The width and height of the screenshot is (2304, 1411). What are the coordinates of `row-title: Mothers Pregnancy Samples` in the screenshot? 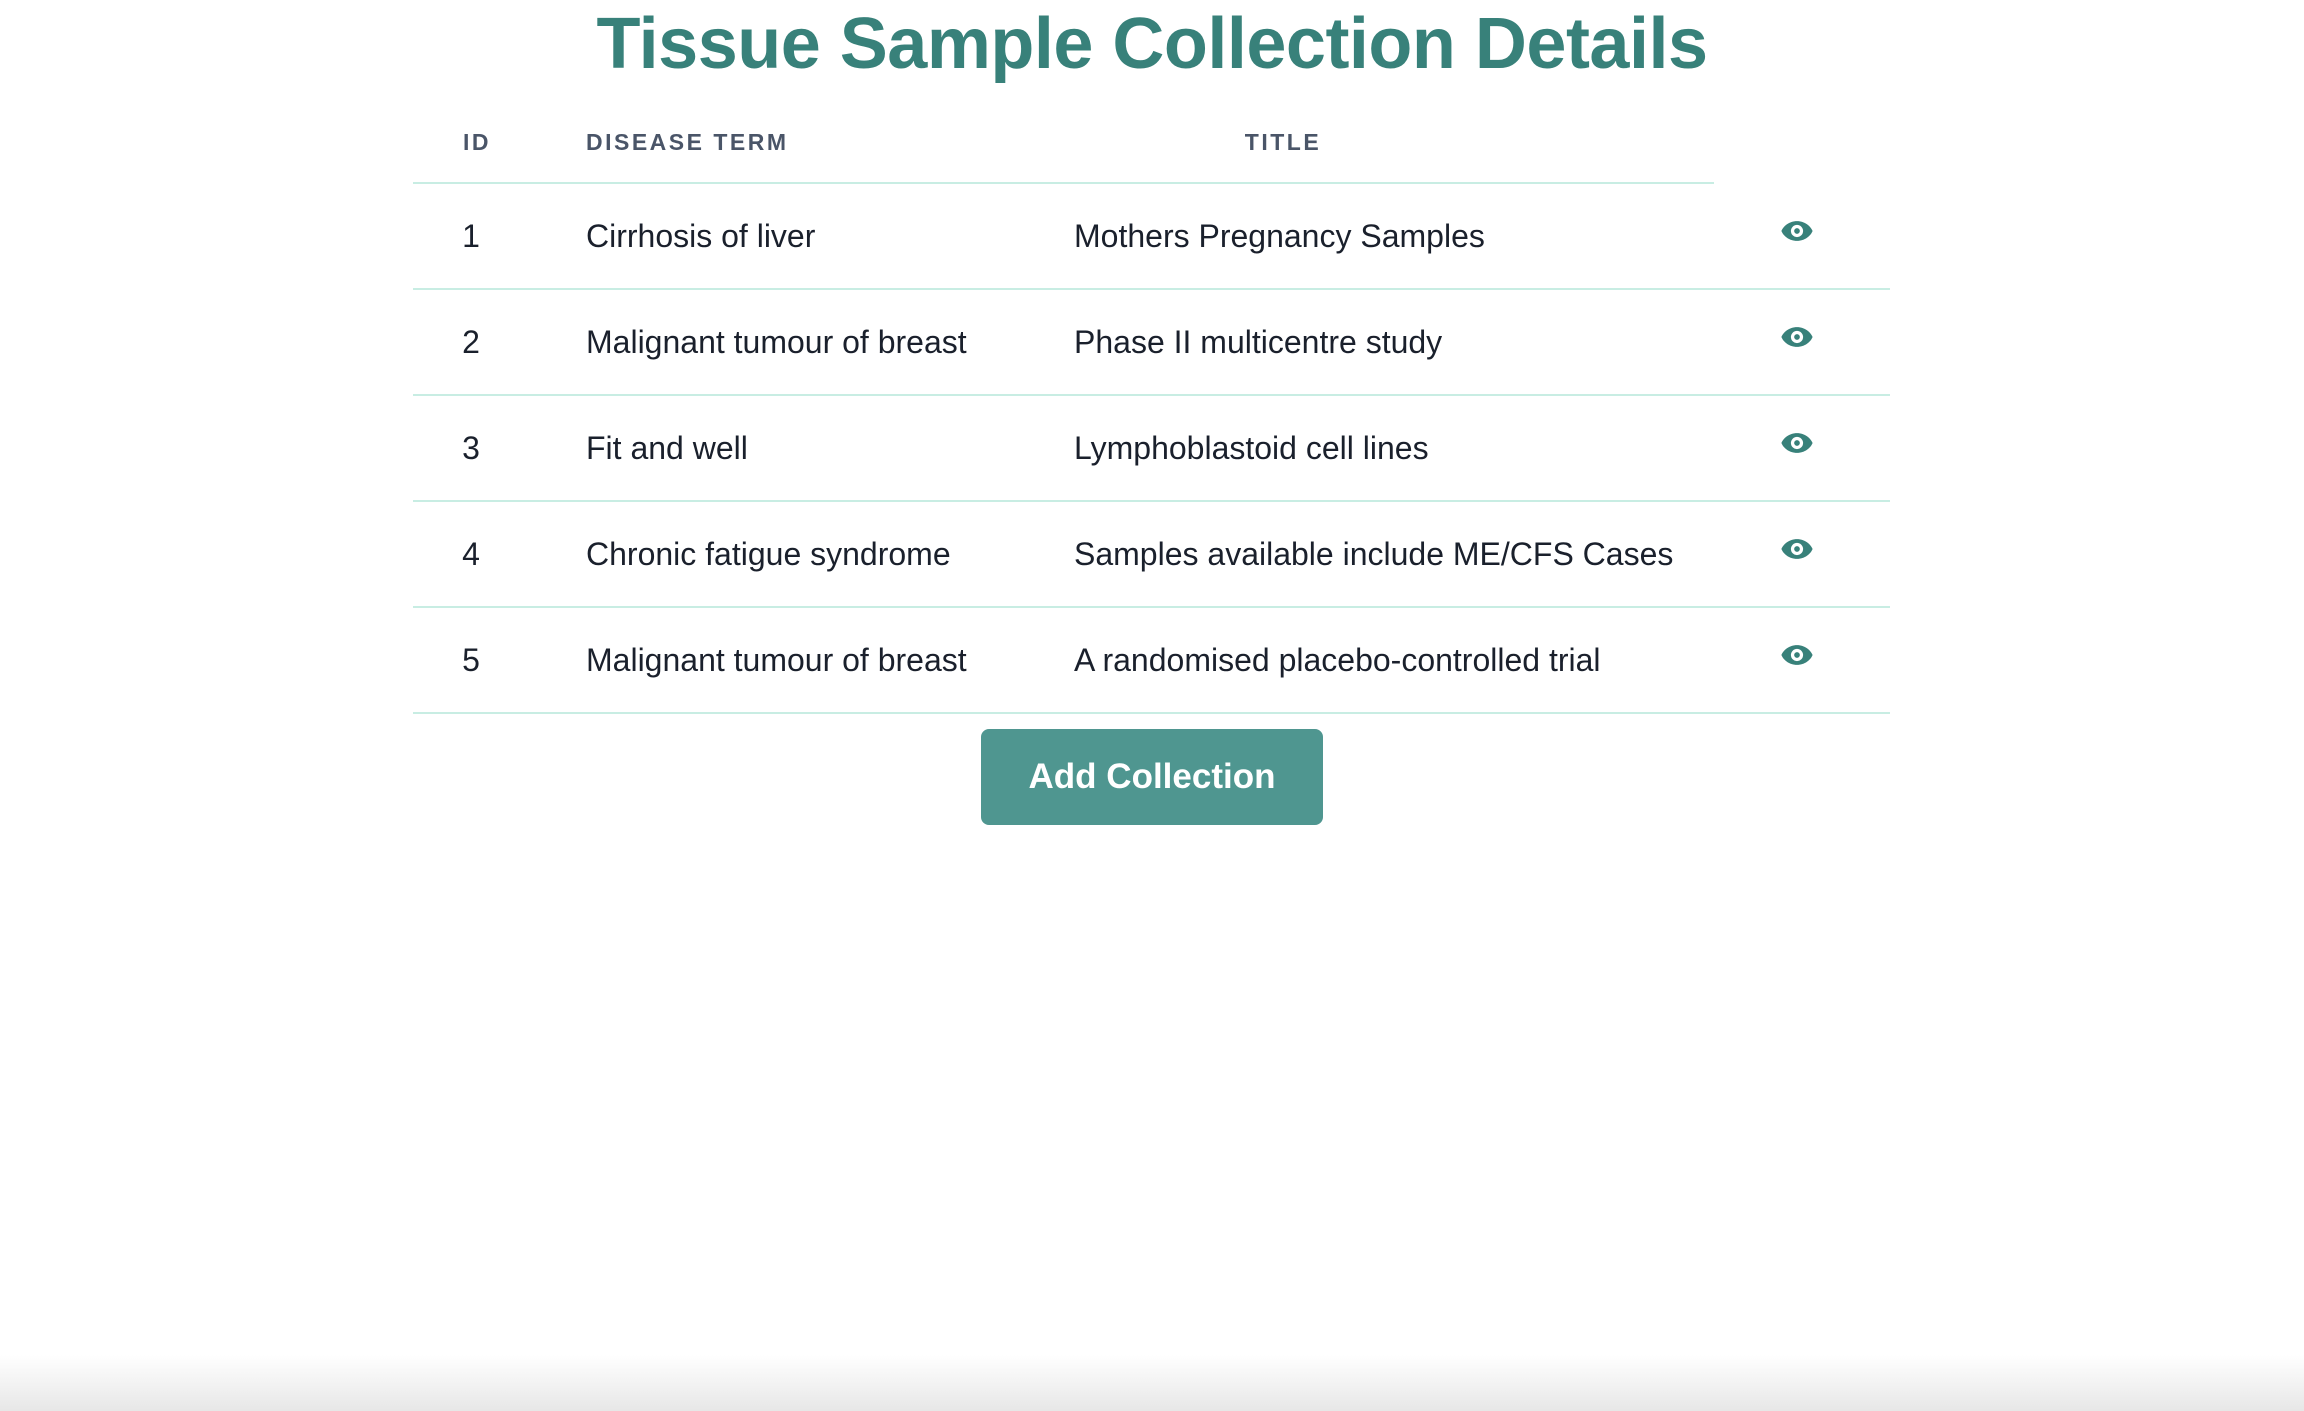 It's located at (1279, 236).